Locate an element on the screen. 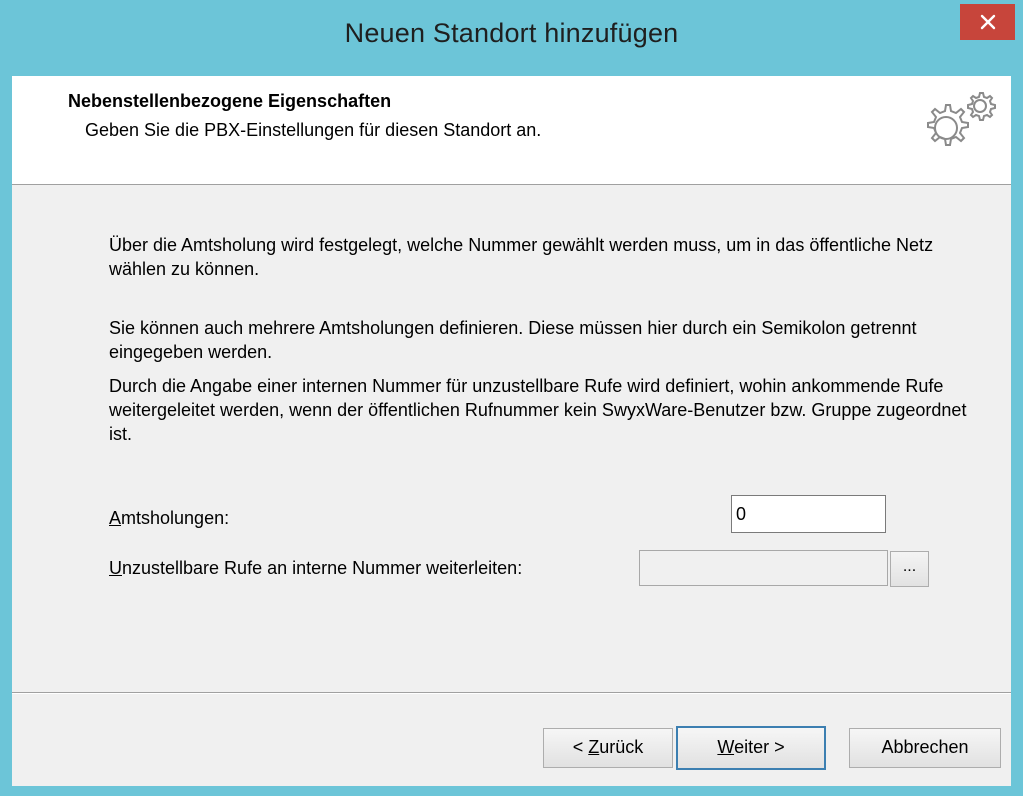 This screenshot has width=1023, height=796. window-title: Neuen Standort hinzufügen is located at coordinates (511, 33).